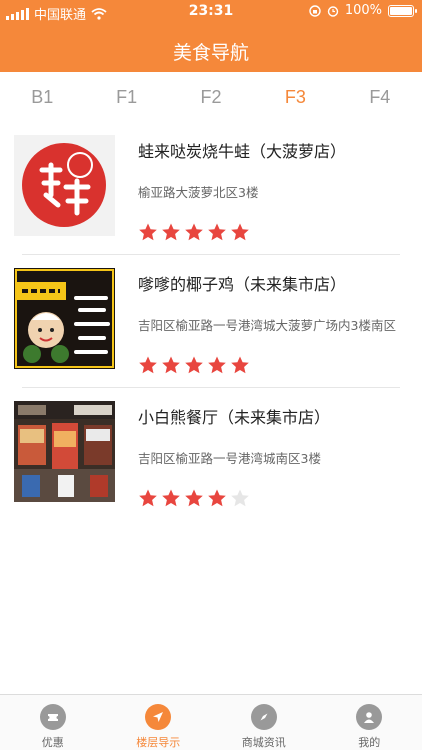 Image resolution: width=422 pixels, height=750 pixels. I want to click on tab-floor-guide: 楼层导示, so click(159, 722).